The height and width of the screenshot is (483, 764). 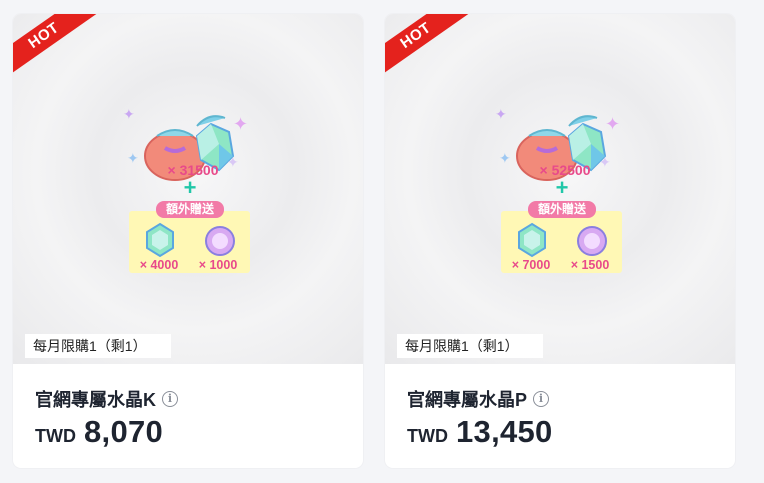 What do you see at coordinates (531, 265) in the screenshot?
I see `bonus-quantity: × 7000` at bounding box center [531, 265].